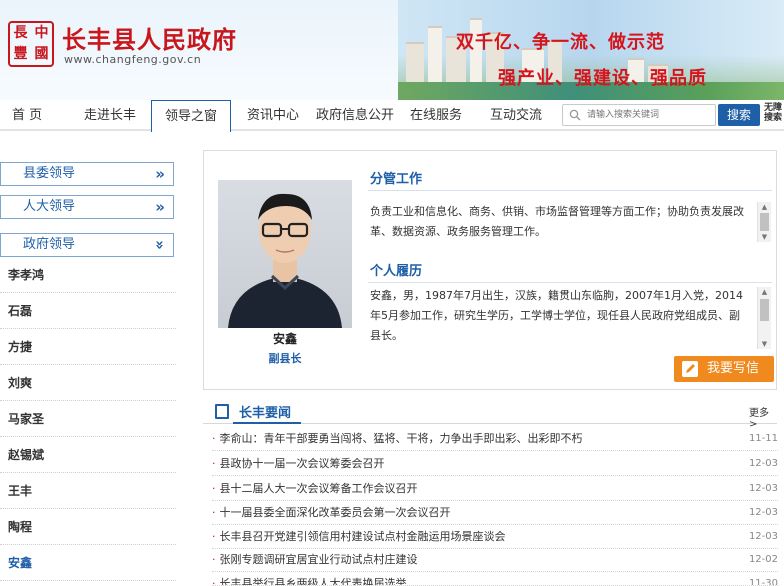 This screenshot has width=784, height=586. I want to click on news-item-title: 长丰县举行县乡两级人大代表换届选举, so click(313, 581).